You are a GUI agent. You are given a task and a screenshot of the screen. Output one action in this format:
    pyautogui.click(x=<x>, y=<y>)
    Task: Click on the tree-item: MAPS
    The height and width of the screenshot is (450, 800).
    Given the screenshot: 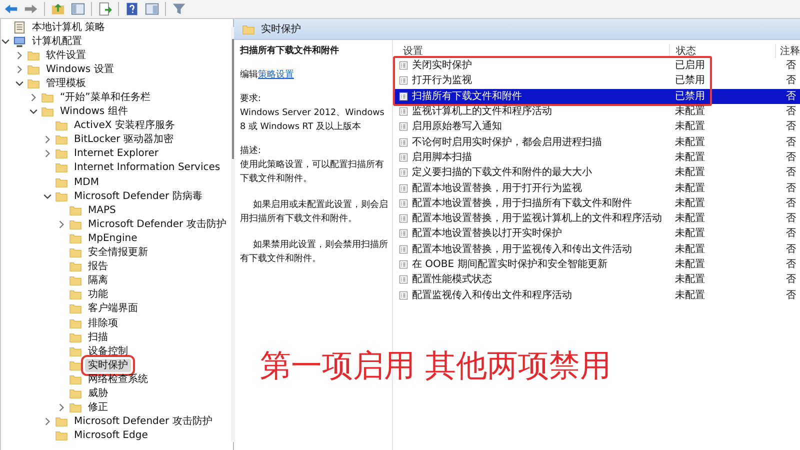 What is the action you would take?
    pyautogui.click(x=102, y=210)
    